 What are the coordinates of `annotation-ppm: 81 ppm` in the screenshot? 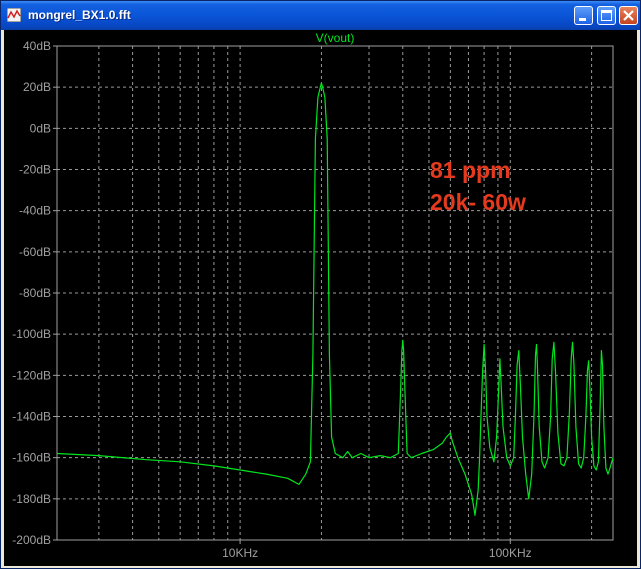 It's located at (470, 170).